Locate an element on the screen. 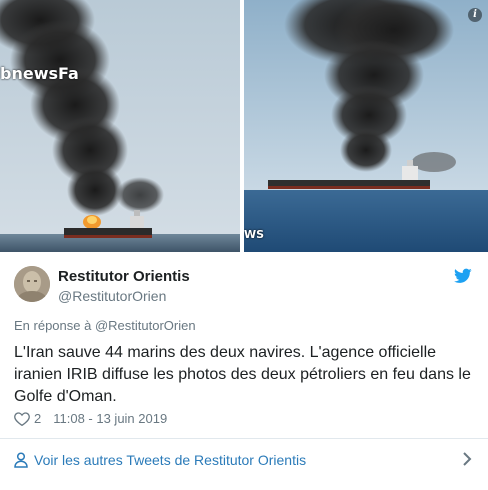 This screenshot has width=488, height=490. left-watermark: bnewsFa is located at coordinates (39, 73).